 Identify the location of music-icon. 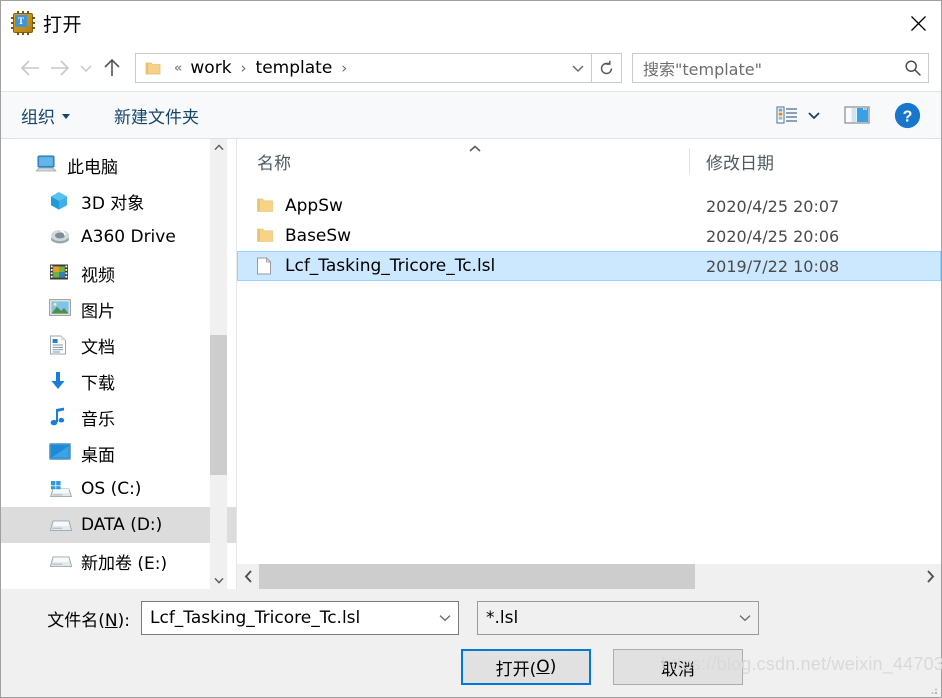
(60, 417).